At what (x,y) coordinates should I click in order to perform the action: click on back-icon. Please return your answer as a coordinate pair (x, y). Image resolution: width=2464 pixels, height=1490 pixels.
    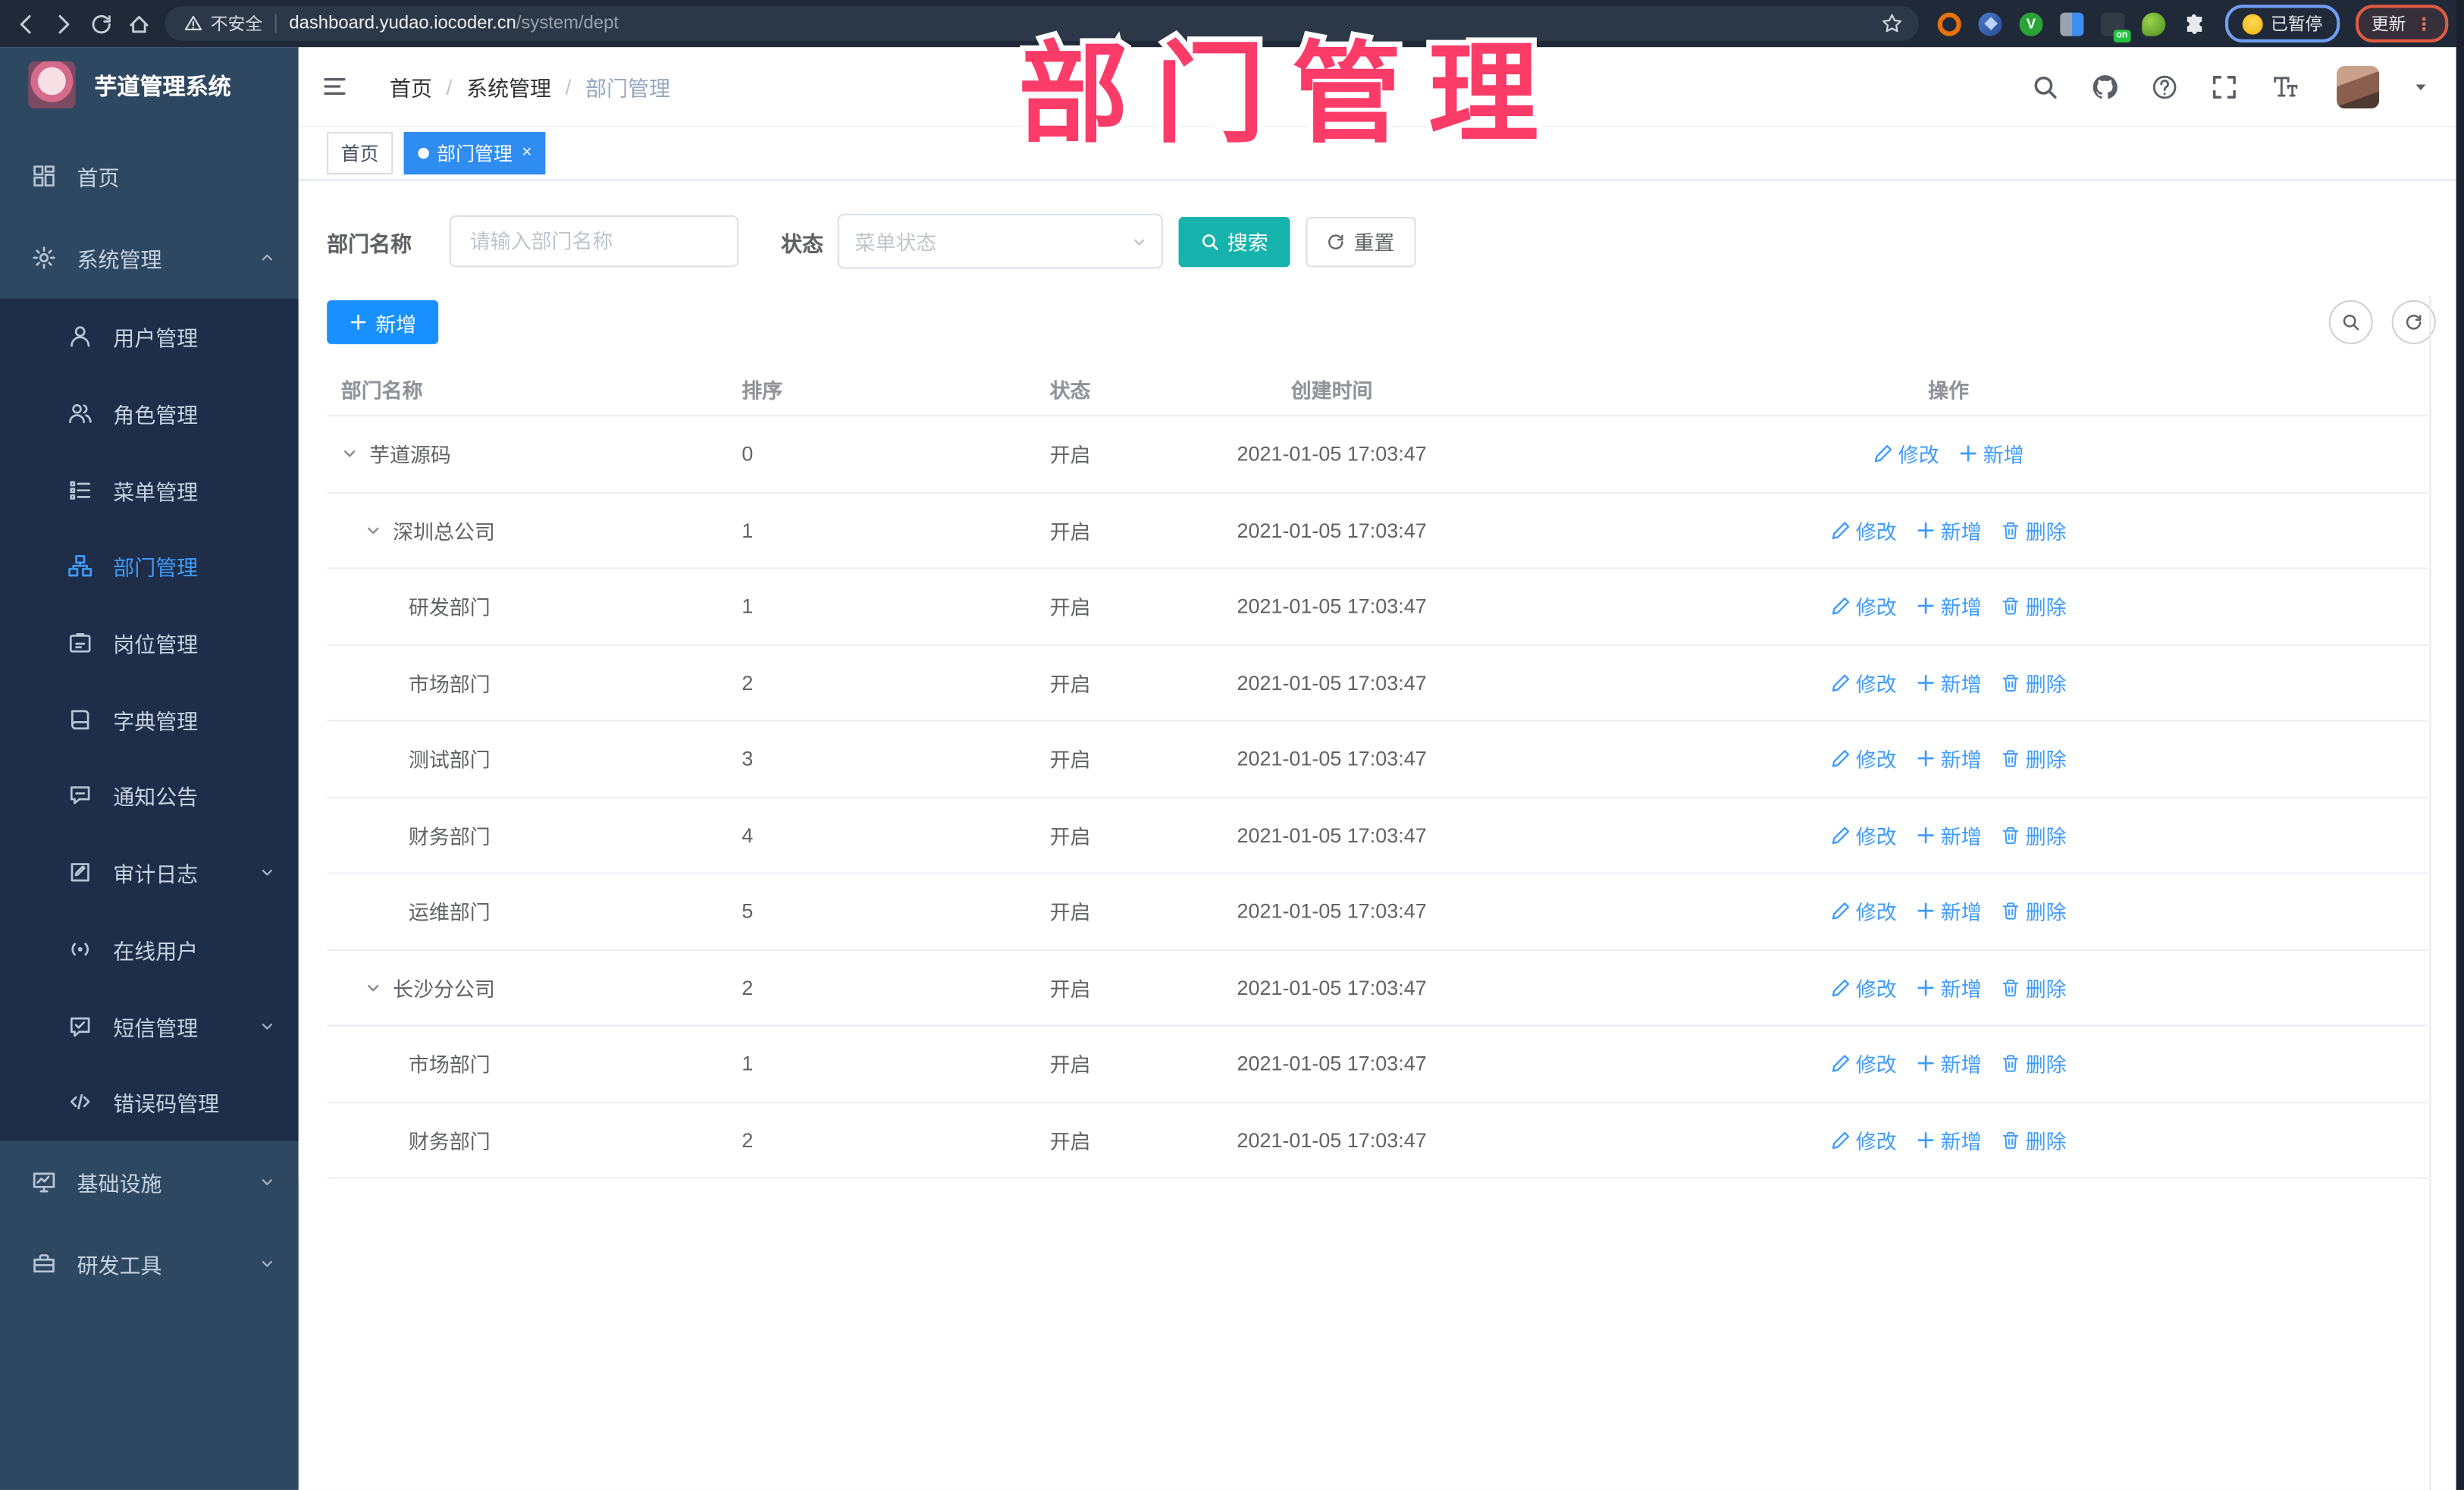
    Looking at the image, I should click on (26, 24).